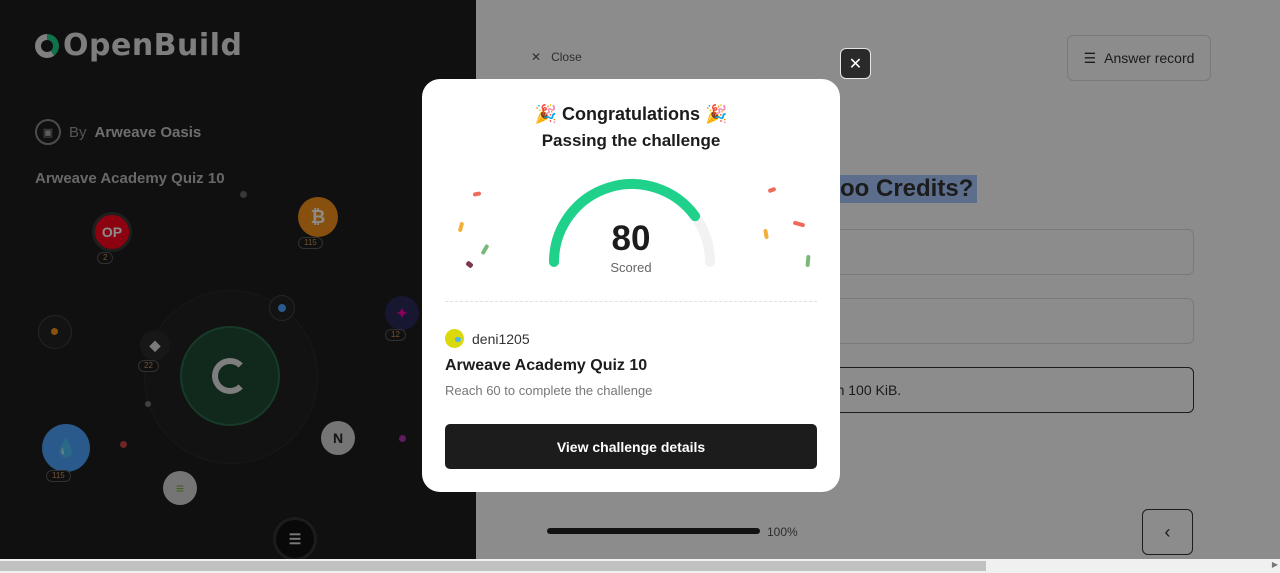 The image size is (1280, 573). Describe the element at coordinates (1275, 564) in the screenshot. I see `scroll-right-icon: ▶` at that location.